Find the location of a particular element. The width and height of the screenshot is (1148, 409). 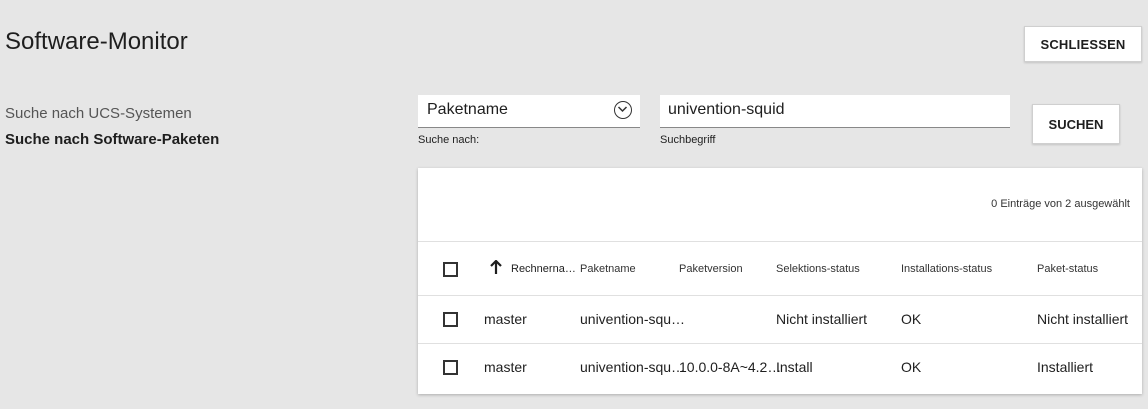

nav-item-ucs-systems: Suche nach UCS-Systemen is located at coordinates (112, 114).